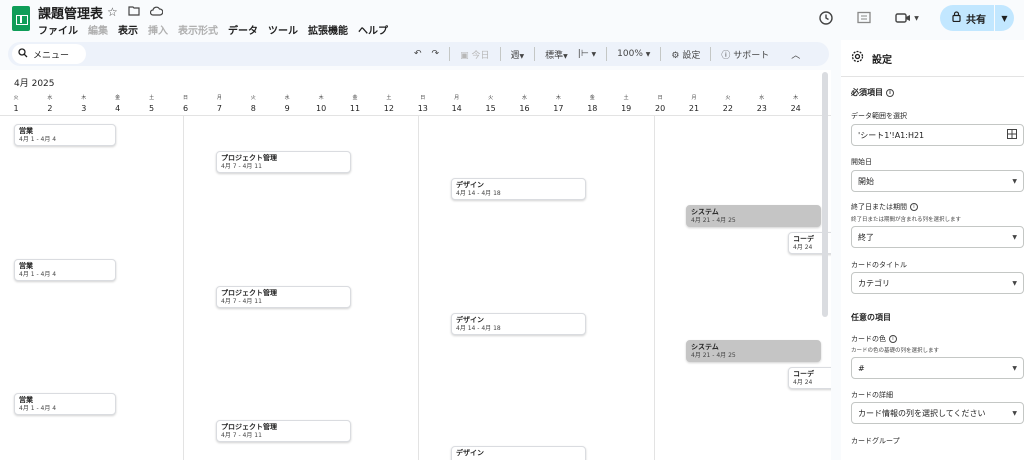  Describe the element at coordinates (660, 103) in the screenshot. I see `day-header: 日 20` at that location.